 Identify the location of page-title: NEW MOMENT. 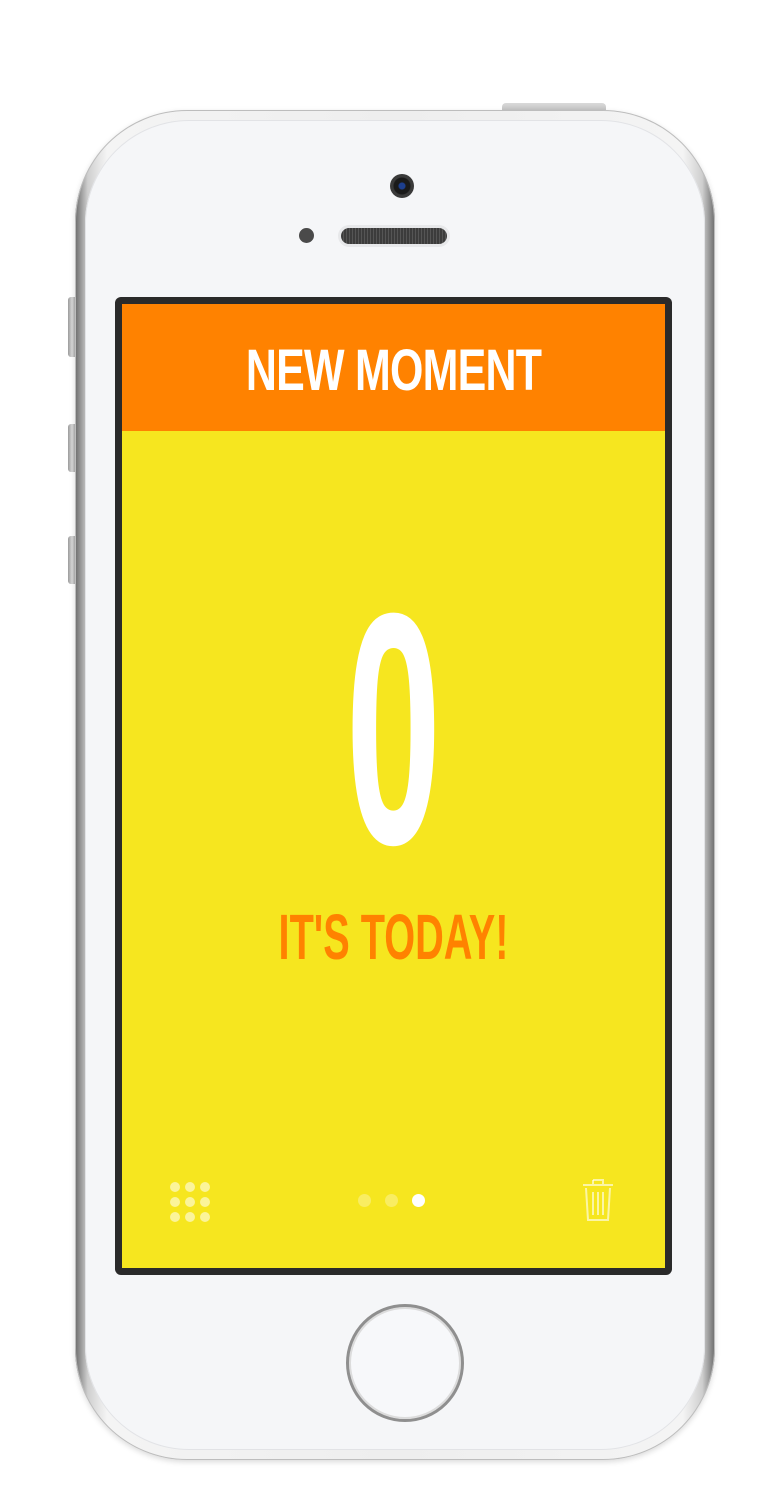
(393, 370).